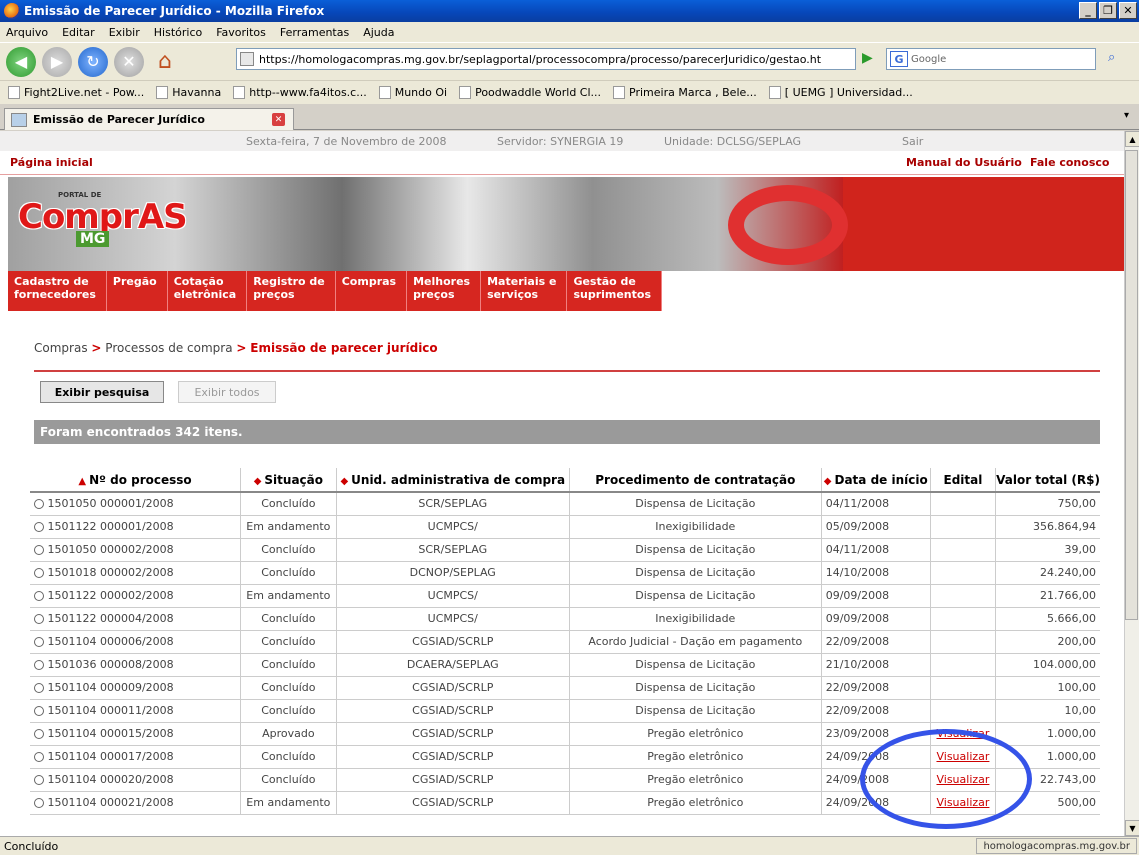 This screenshot has height=855, width=1139. What do you see at coordinates (870, 59) in the screenshot?
I see `go-icon: ▶` at bounding box center [870, 59].